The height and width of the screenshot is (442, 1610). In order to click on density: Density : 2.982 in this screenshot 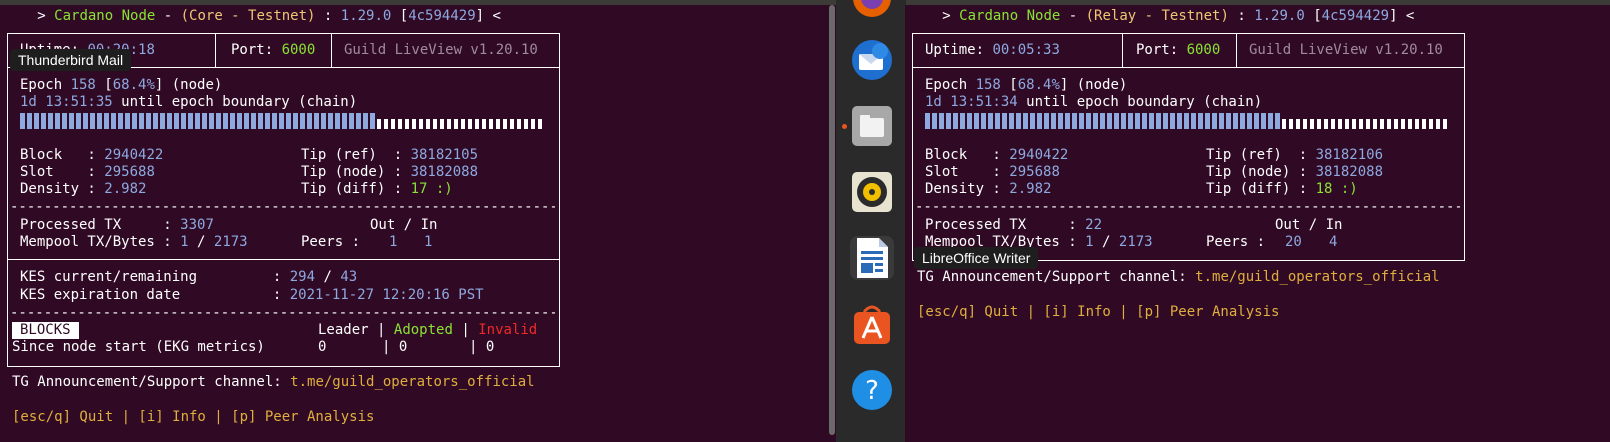, I will do `click(988, 189)`.